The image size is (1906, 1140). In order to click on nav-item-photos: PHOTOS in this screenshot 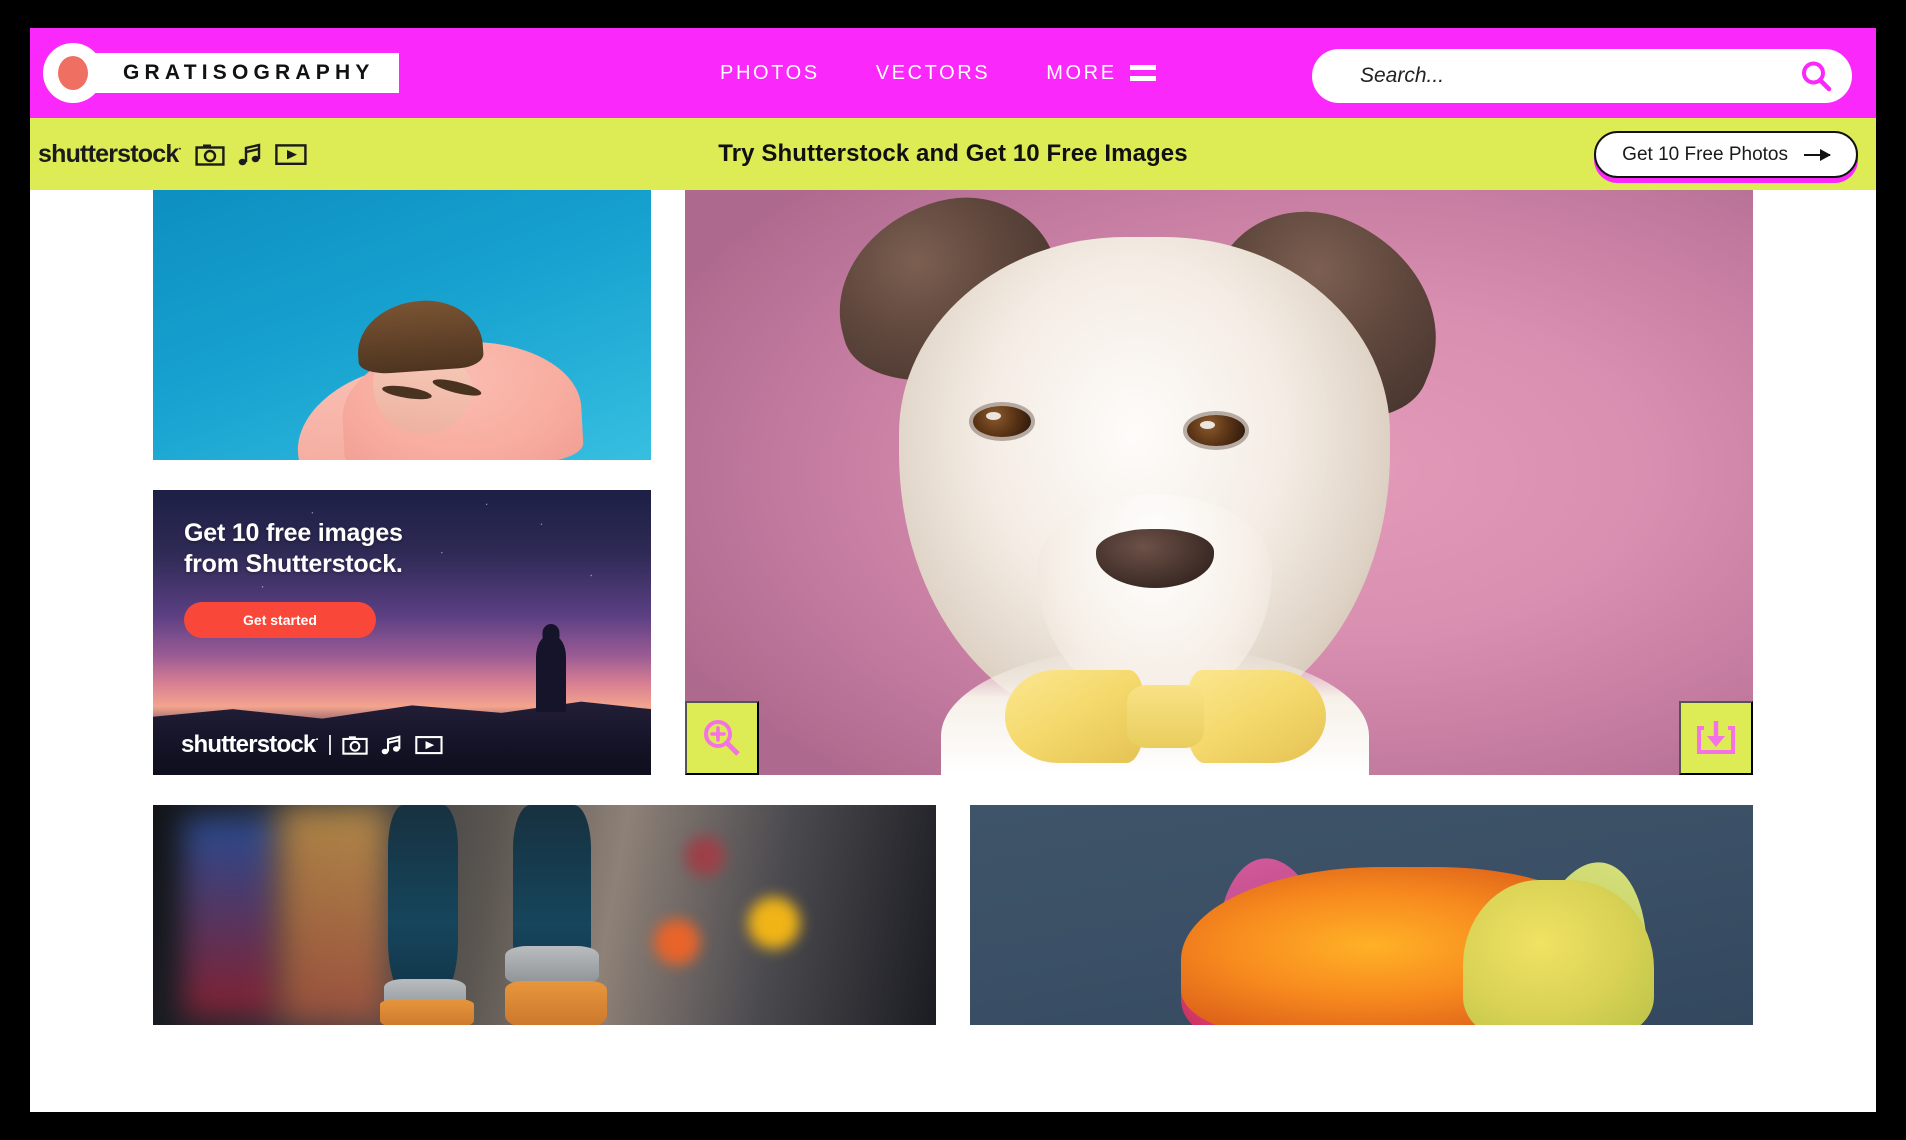, I will do `click(770, 73)`.